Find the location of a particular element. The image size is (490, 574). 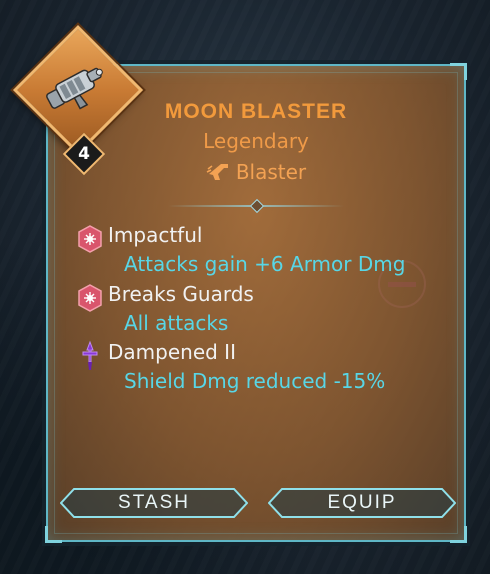

item-type-row: Blaster is located at coordinates (256, 172).